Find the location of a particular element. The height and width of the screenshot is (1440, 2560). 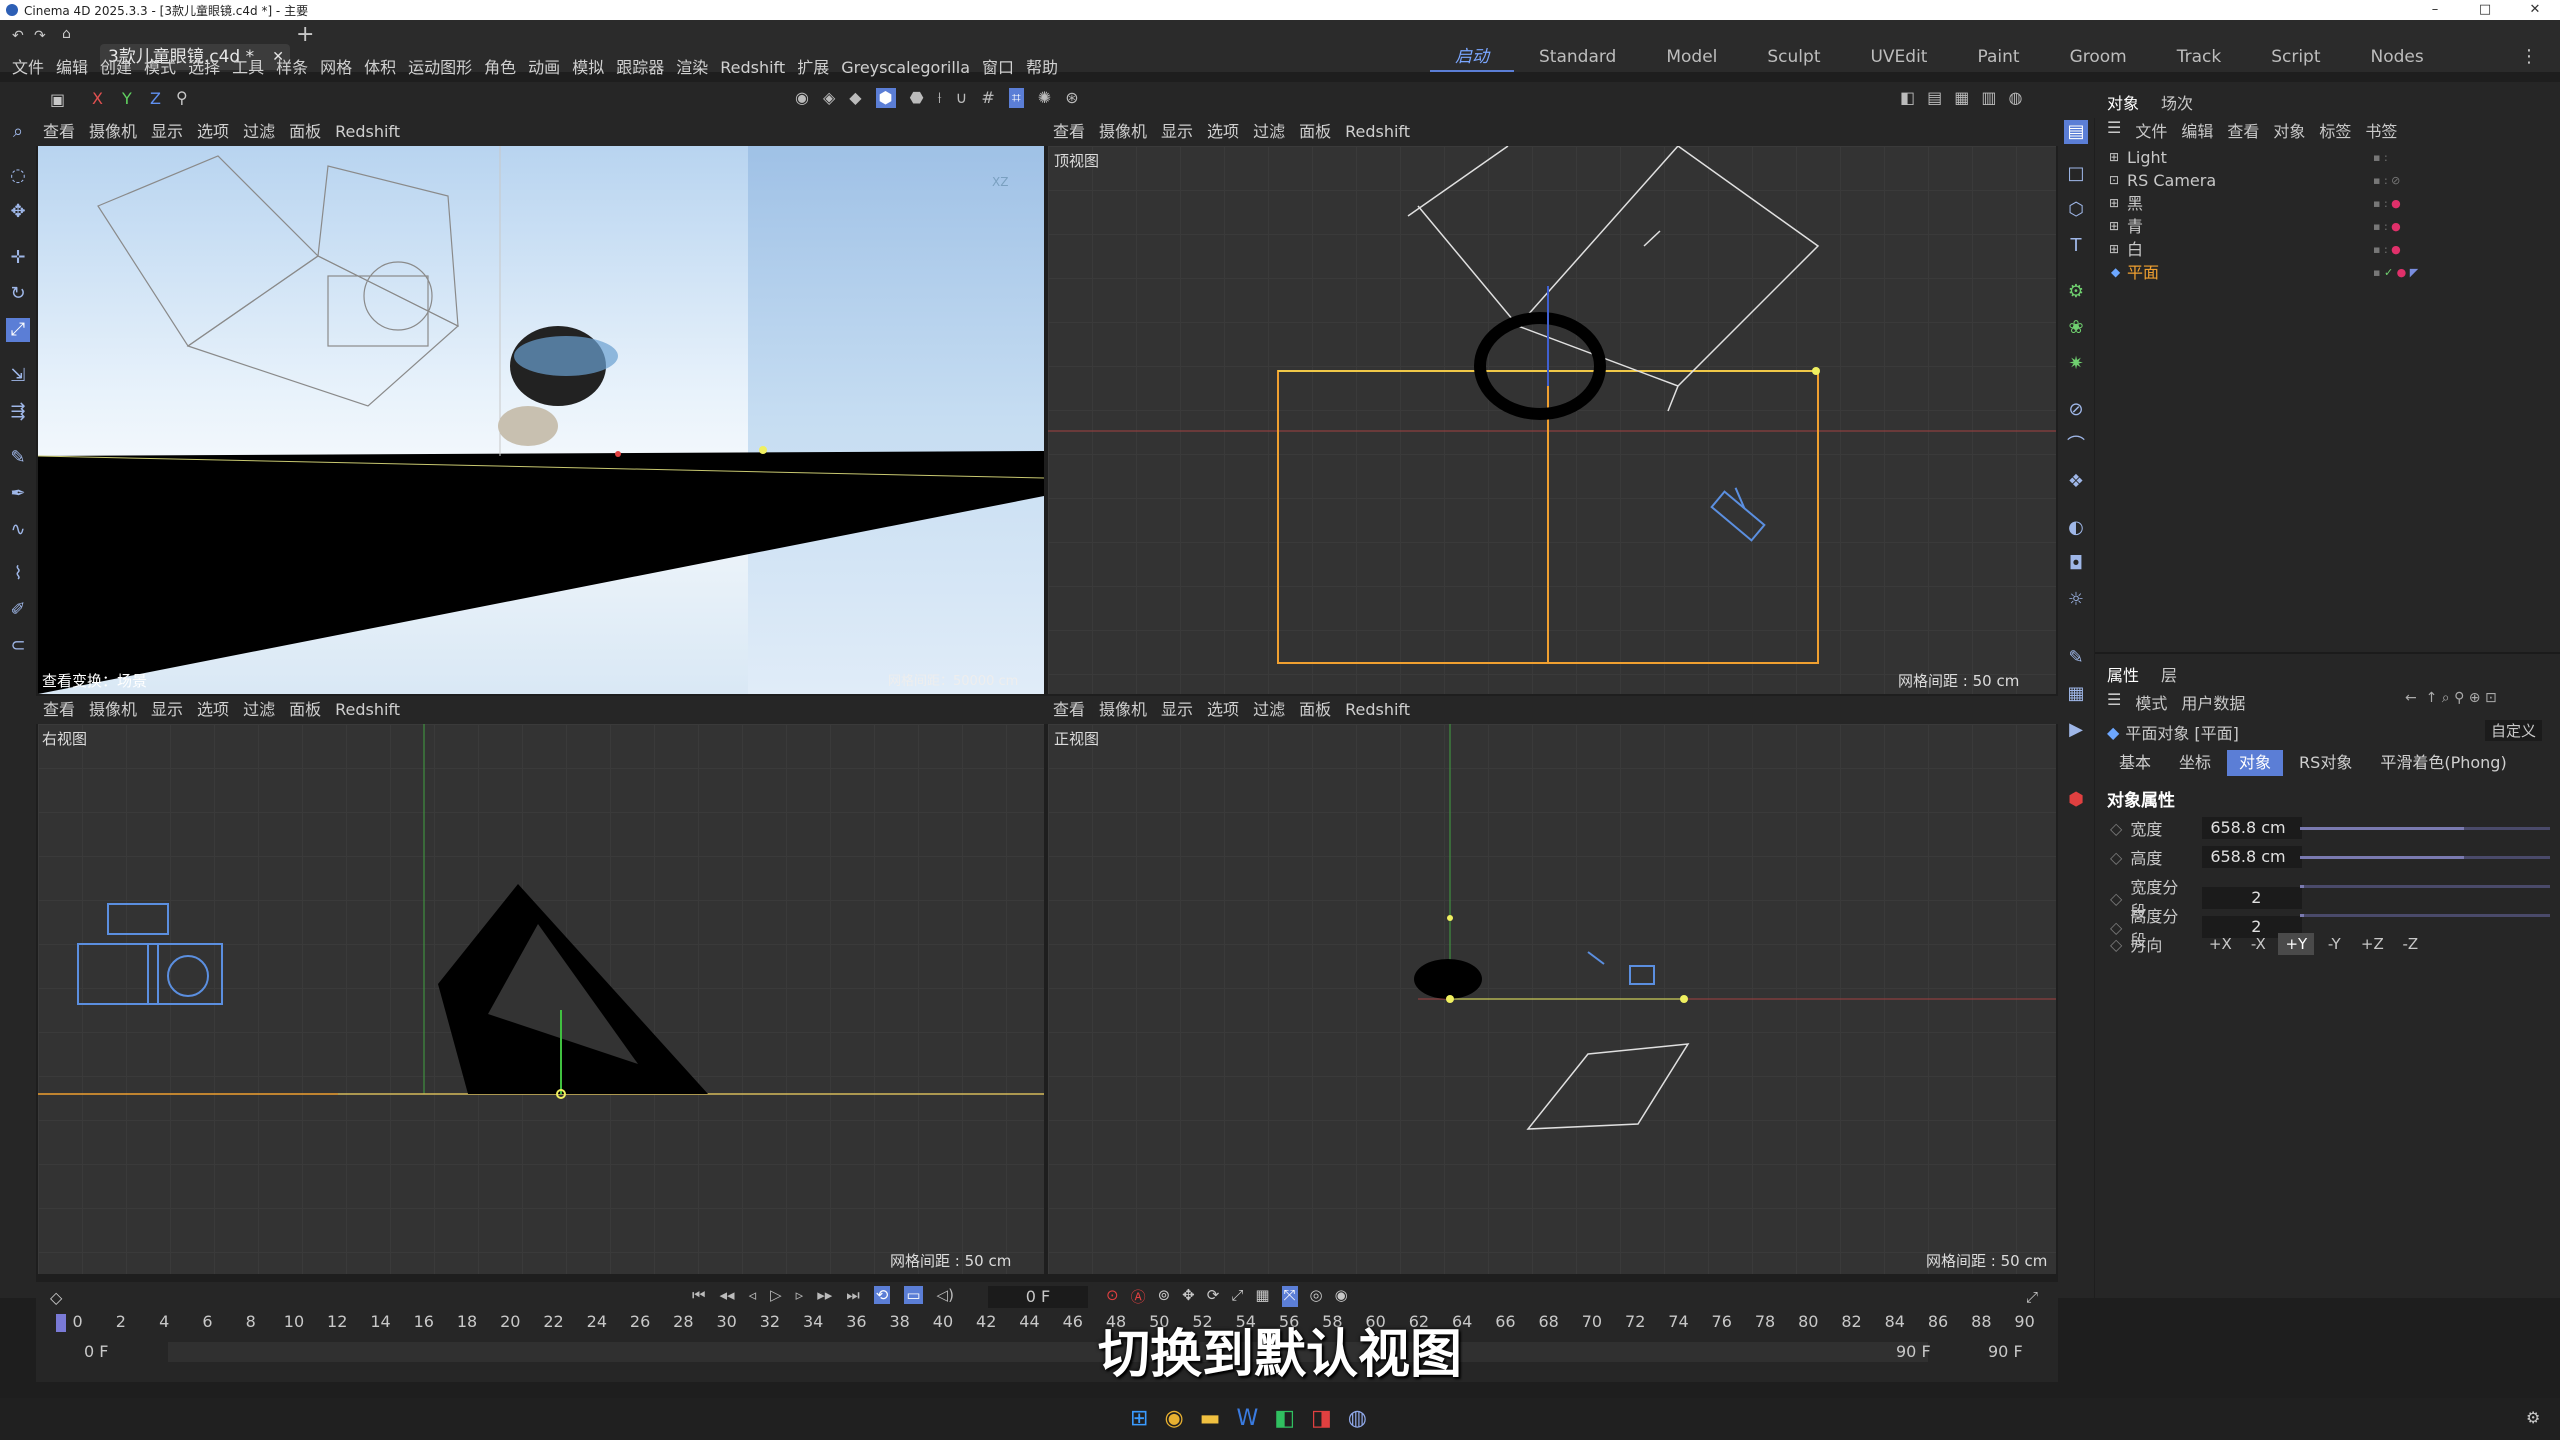

visibility-dots: ▪ : ⊘ is located at coordinates (2386, 180).